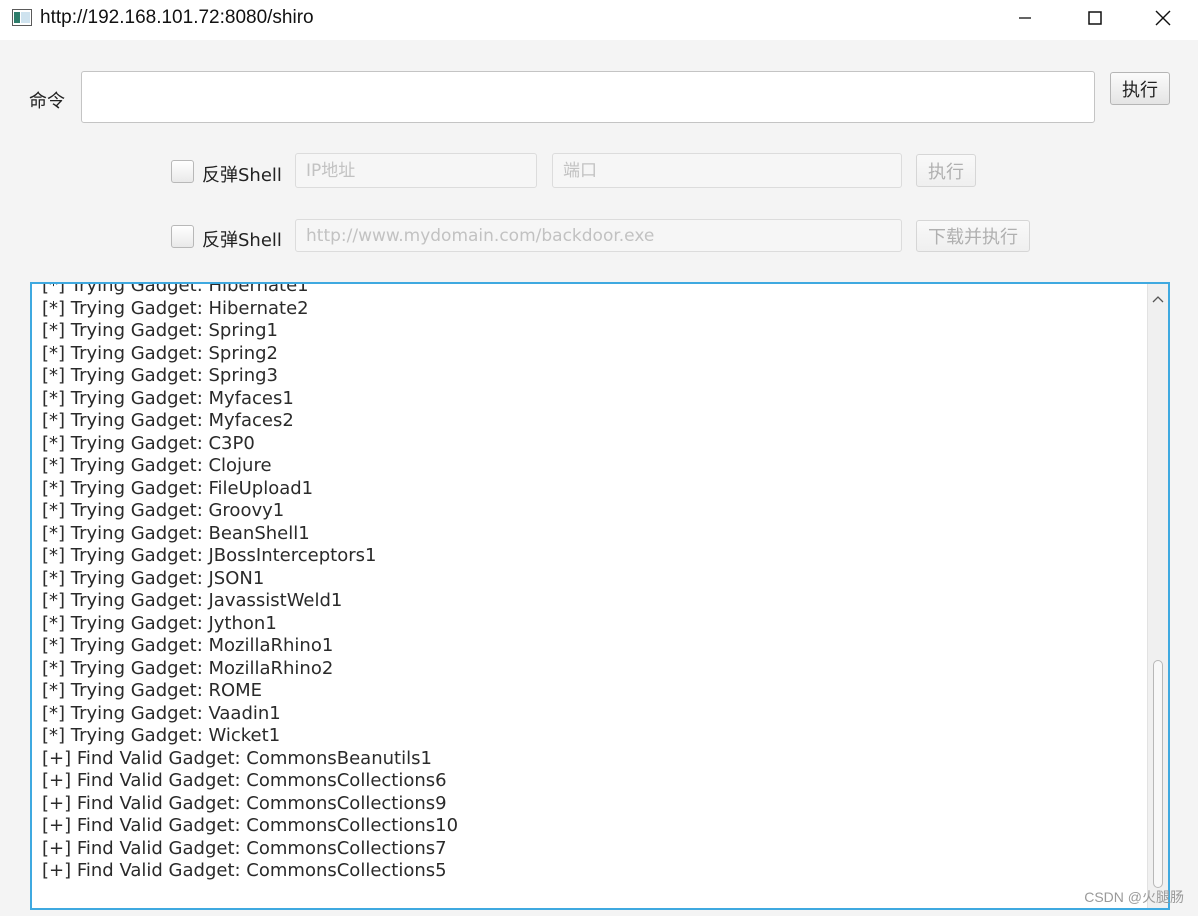 This screenshot has width=1198, height=916. Describe the element at coordinates (160, 330) in the screenshot. I see `log-line: [*] Trying Gadget: Spring1` at that location.